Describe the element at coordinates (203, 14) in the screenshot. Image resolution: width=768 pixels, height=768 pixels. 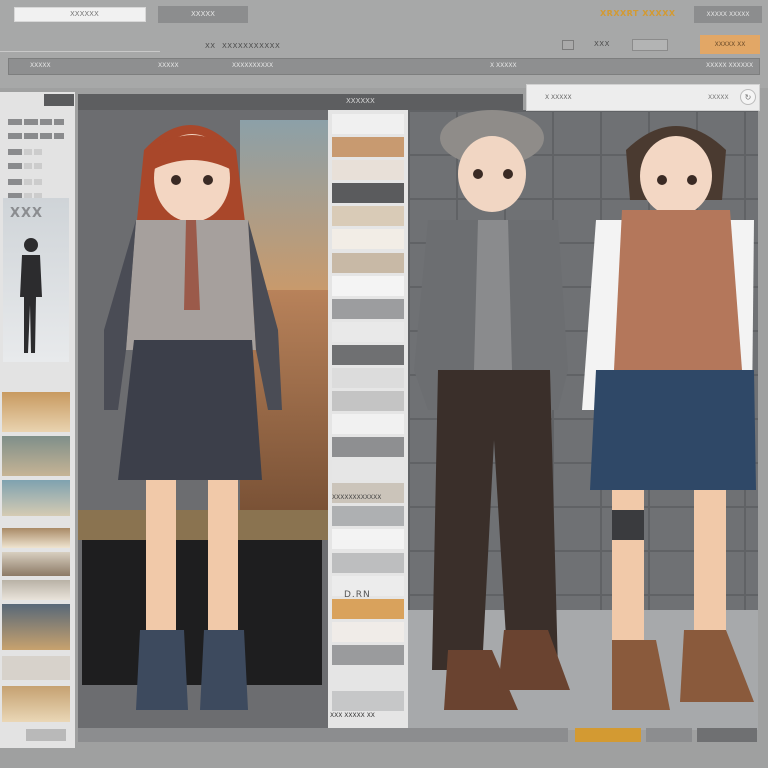
I see `tab-primary: XXXXX` at that location.